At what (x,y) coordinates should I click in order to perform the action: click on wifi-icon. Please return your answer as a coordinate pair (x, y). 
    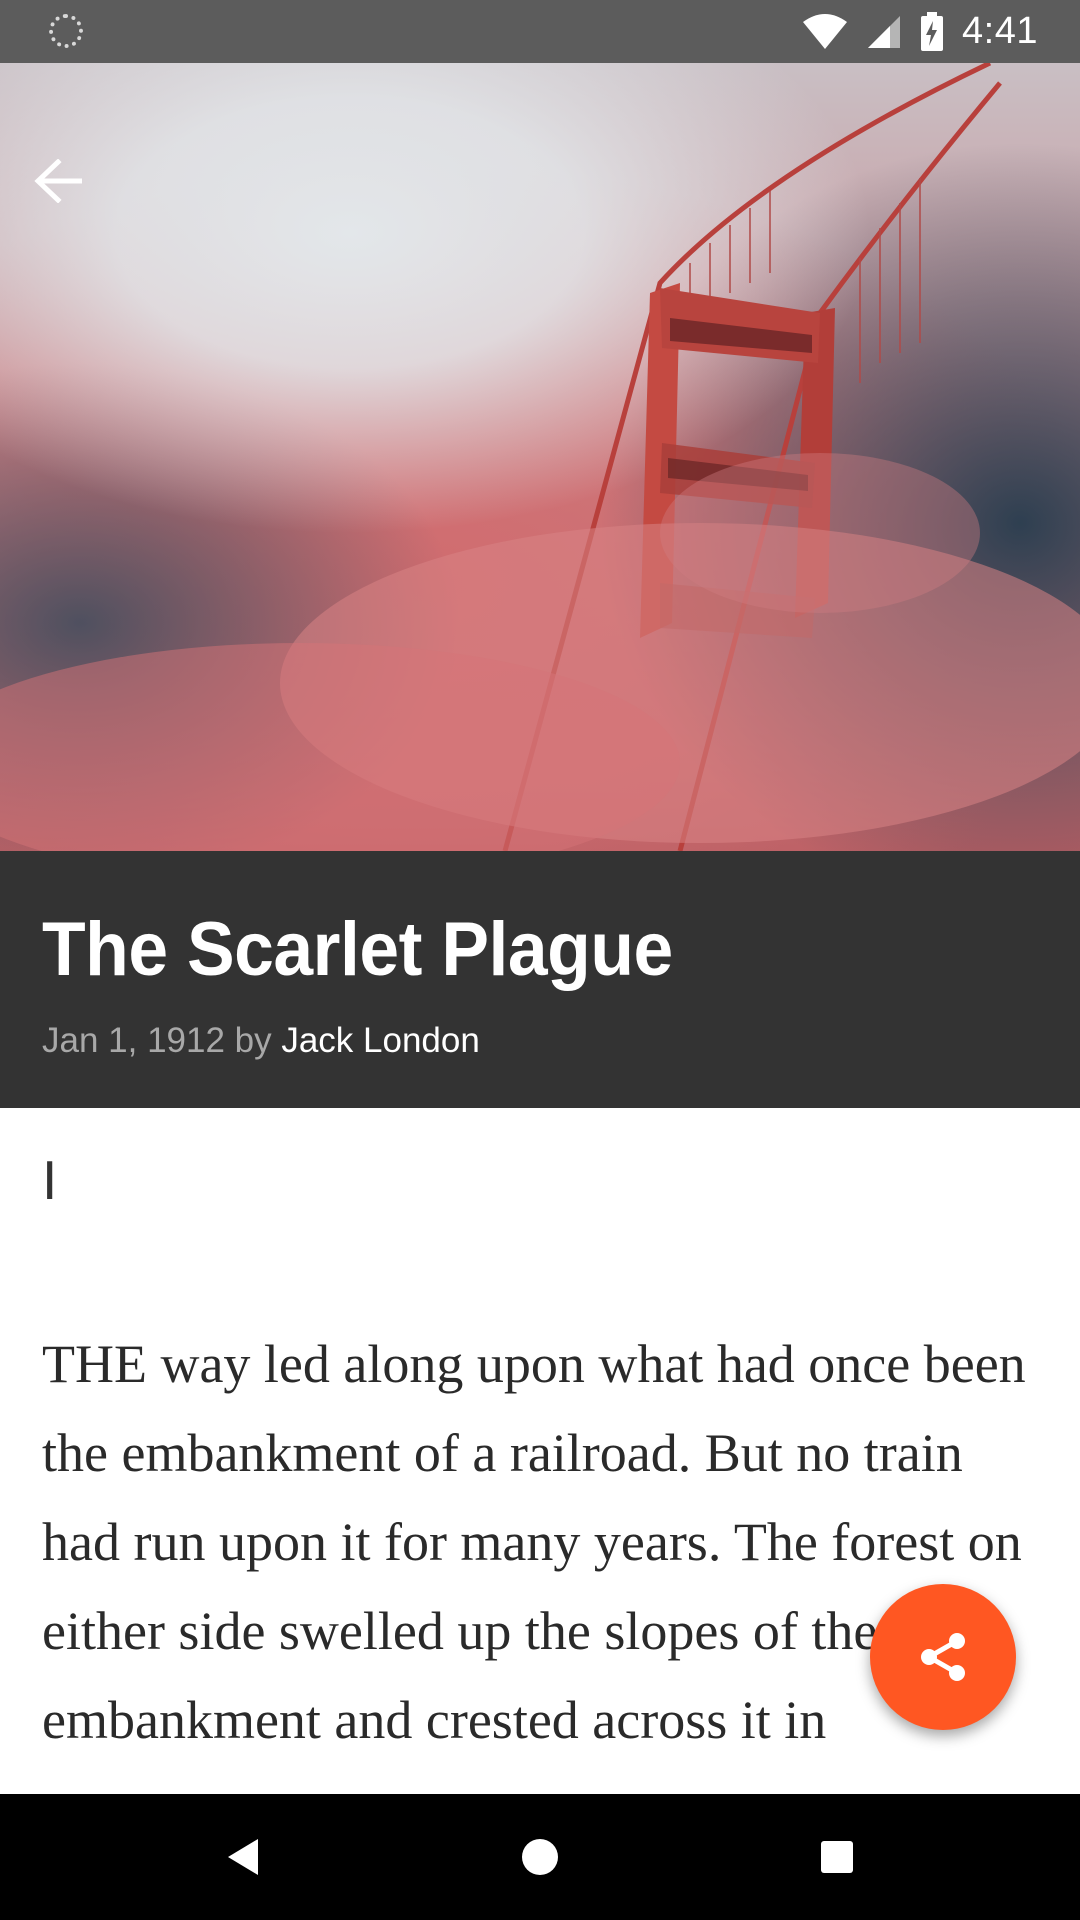
    Looking at the image, I should click on (825, 31).